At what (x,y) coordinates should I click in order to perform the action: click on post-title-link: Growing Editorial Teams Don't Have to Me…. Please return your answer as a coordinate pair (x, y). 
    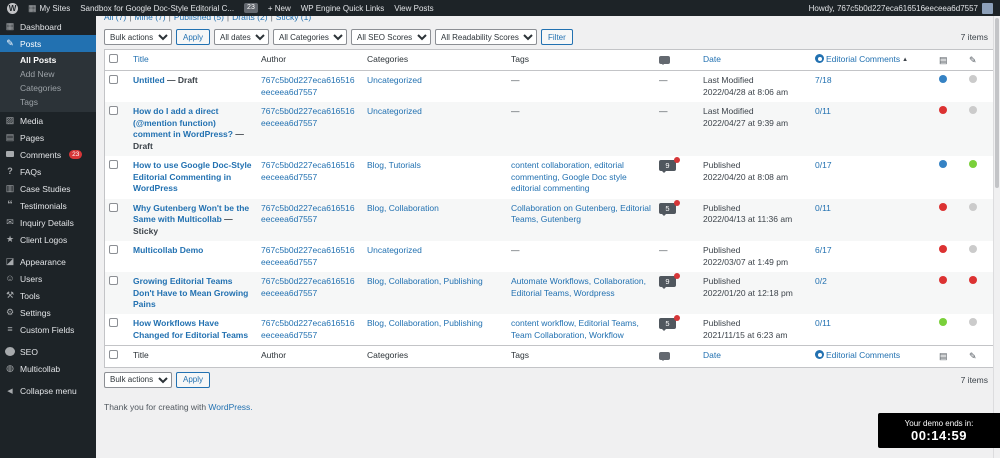
    Looking at the image, I should click on (190, 292).